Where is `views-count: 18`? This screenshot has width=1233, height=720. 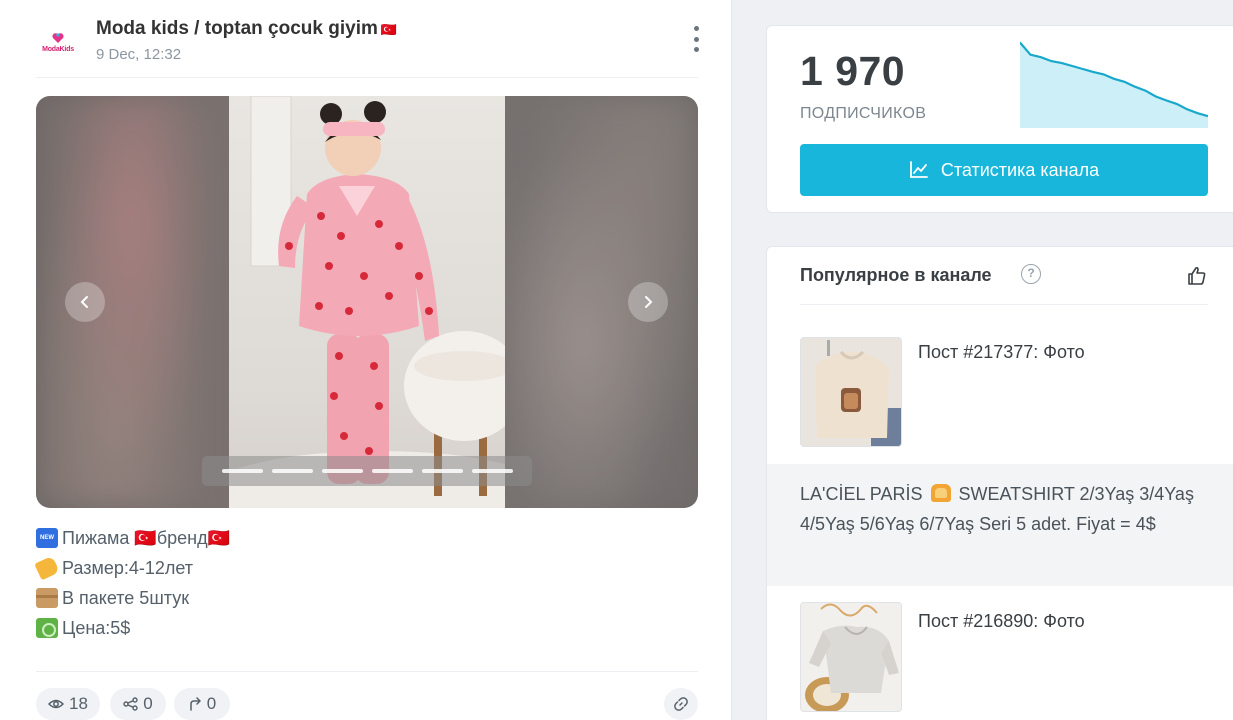
views-count: 18 is located at coordinates (78, 703).